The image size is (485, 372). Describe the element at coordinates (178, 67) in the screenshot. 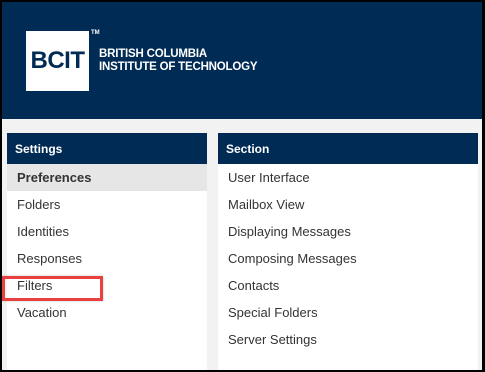

I see `institution-line-2: INSTITUTE OF TECHNOLOGY` at that location.